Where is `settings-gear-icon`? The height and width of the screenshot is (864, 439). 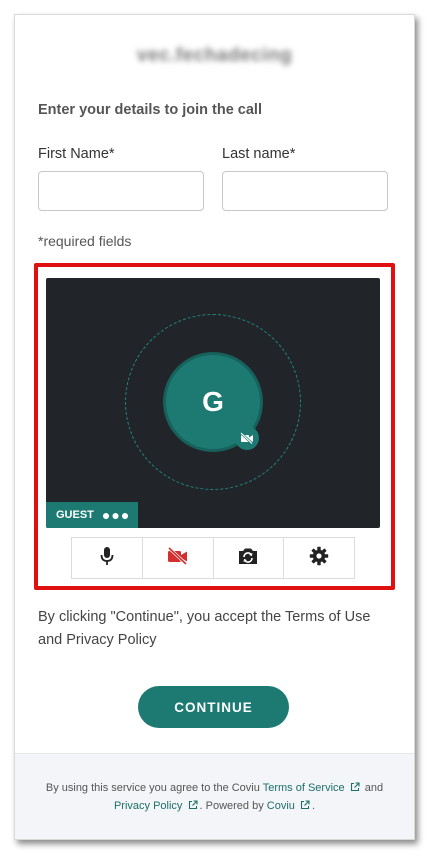 settings-gear-icon is located at coordinates (319, 558).